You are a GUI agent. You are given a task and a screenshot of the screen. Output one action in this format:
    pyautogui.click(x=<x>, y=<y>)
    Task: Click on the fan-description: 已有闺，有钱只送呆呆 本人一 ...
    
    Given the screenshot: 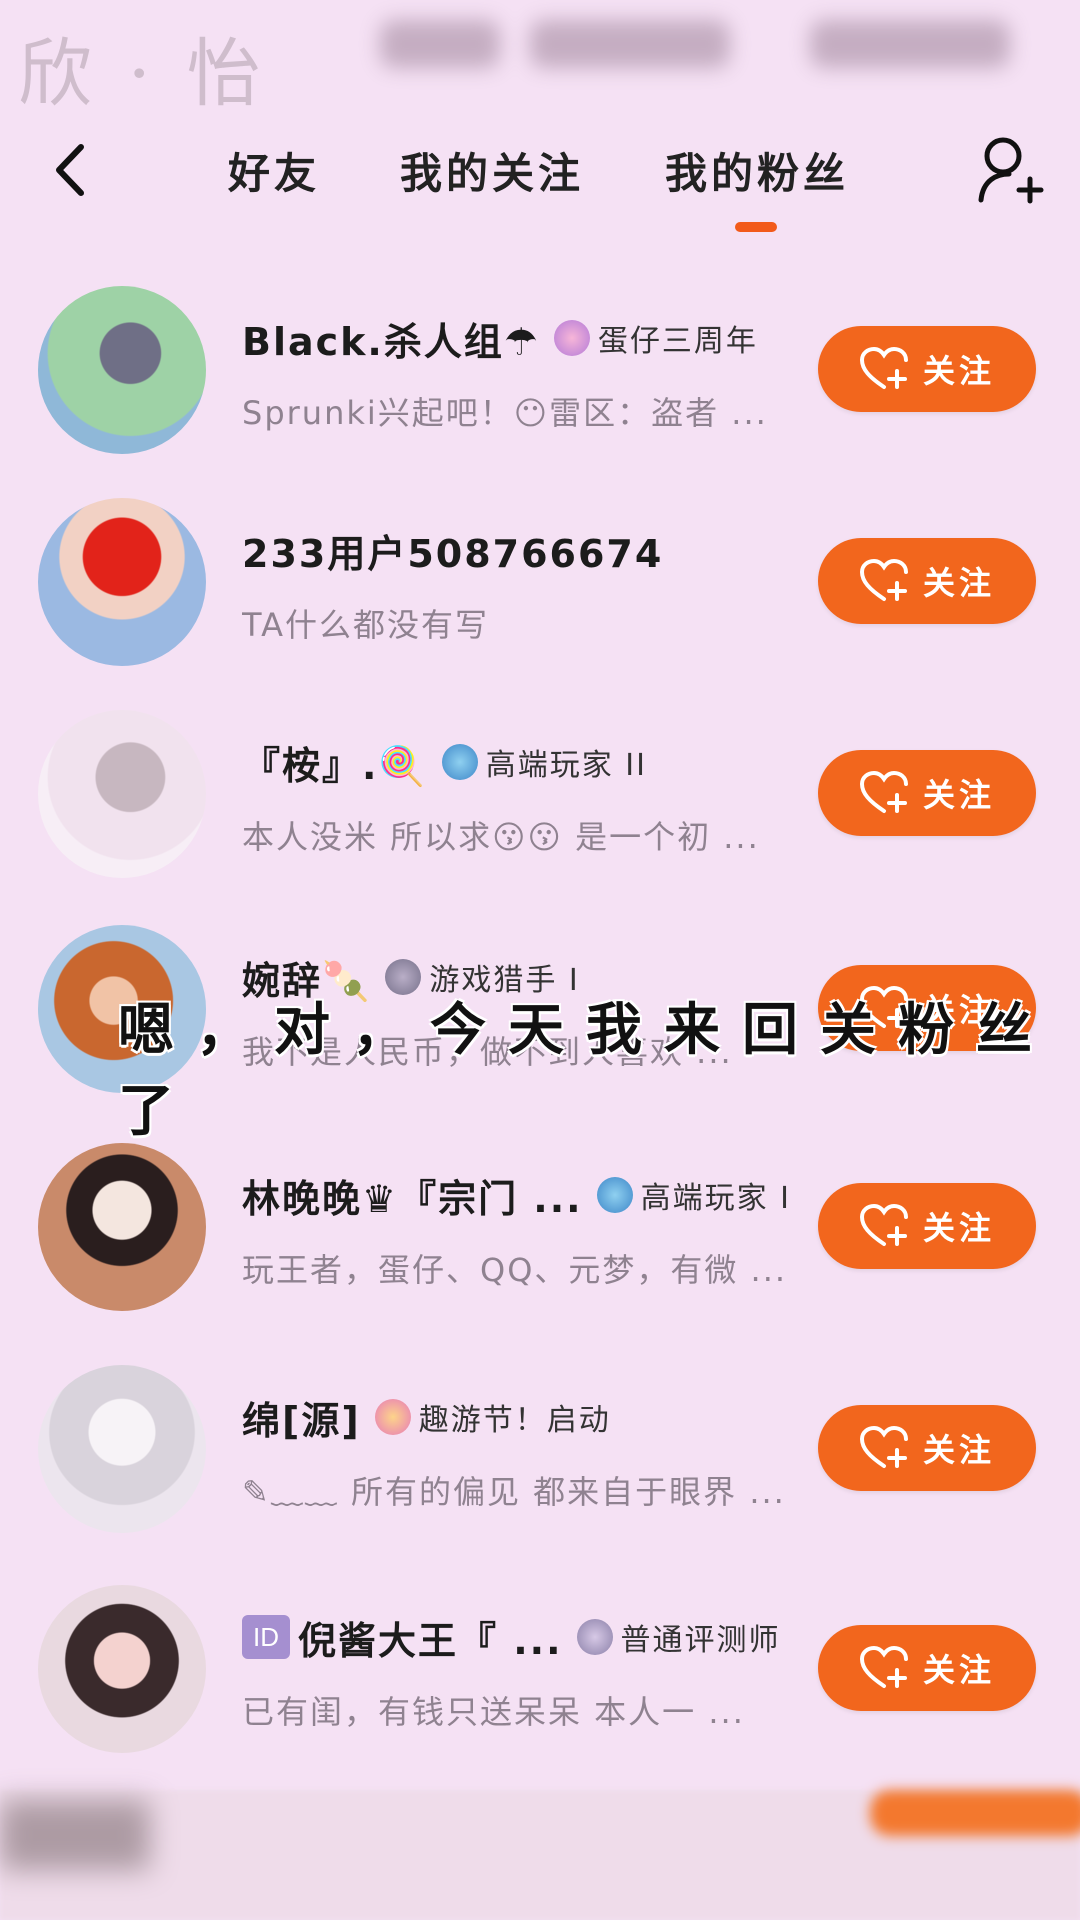 What is the action you would take?
    pyautogui.click(x=493, y=1712)
    